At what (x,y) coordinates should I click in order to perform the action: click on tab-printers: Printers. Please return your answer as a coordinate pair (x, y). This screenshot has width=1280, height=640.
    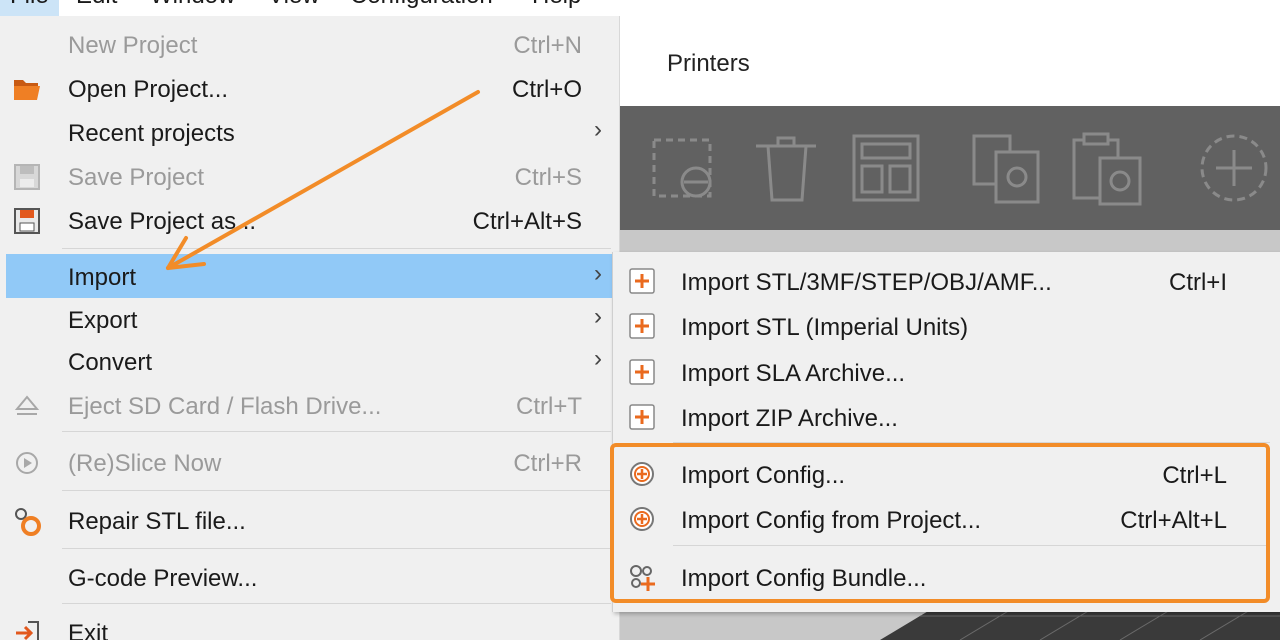
    Looking at the image, I should click on (708, 64).